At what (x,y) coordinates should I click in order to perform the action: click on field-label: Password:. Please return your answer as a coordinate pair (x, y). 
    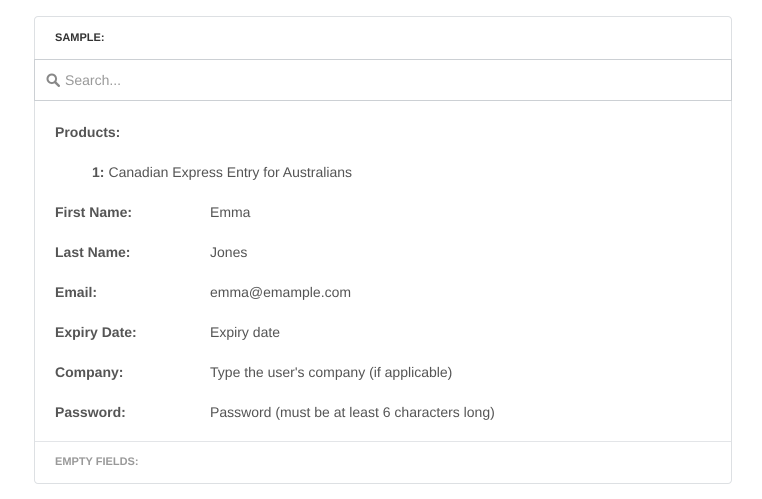
    Looking at the image, I should click on (91, 412).